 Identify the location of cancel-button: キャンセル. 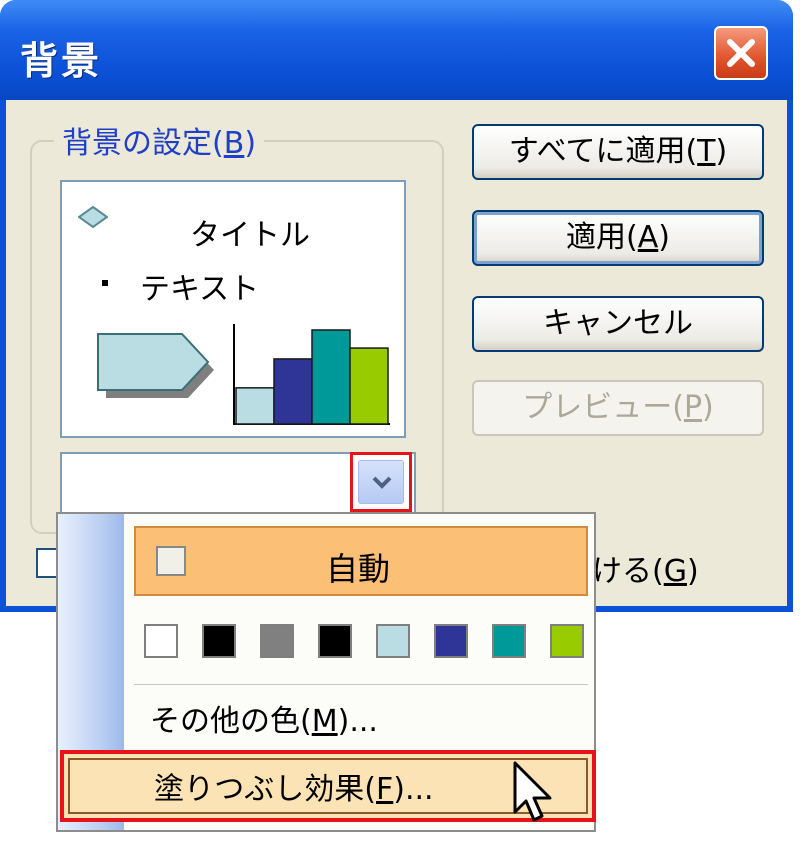
(618, 324).